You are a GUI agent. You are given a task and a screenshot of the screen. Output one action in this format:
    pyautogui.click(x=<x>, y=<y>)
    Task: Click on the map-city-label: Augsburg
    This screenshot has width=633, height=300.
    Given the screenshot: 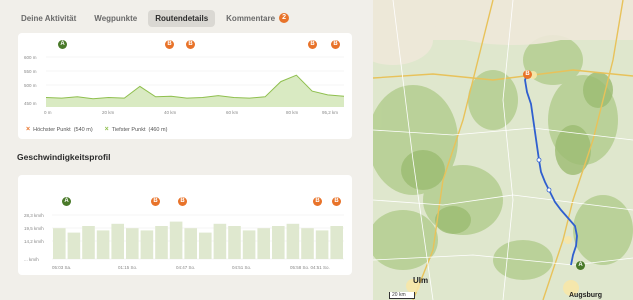 What is the action you would take?
    pyautogui.click(x=586, y=295)
    